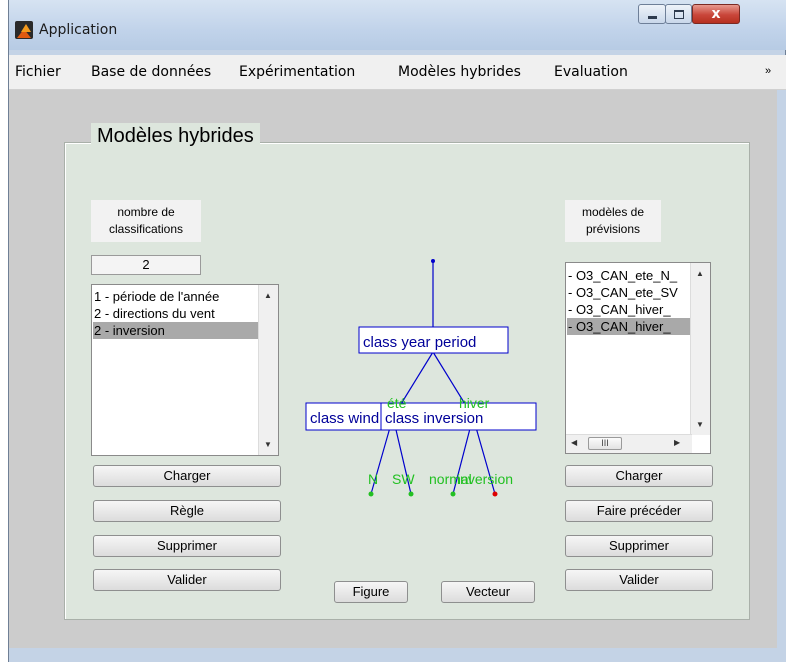 This screenshot has height=662, width=786. Describe the element at coordinates (495, 494) in the screenshot. I see `leaf-point-inversion` at that location.